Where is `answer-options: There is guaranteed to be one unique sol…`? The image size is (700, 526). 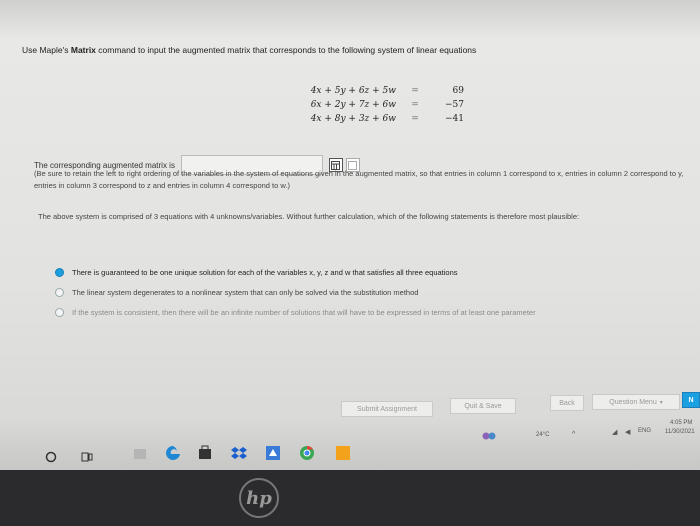 answer-options: There is guaranteed to be one unique sol… is located at coordinates (295, 292).